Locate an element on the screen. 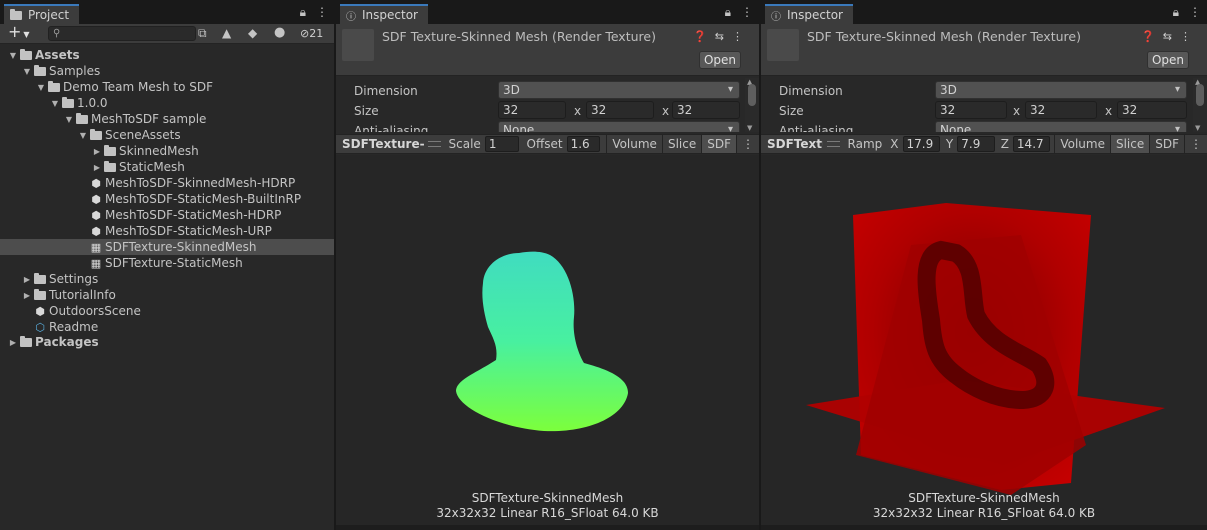  info-icon: ● is located at coordinates (279, 32).